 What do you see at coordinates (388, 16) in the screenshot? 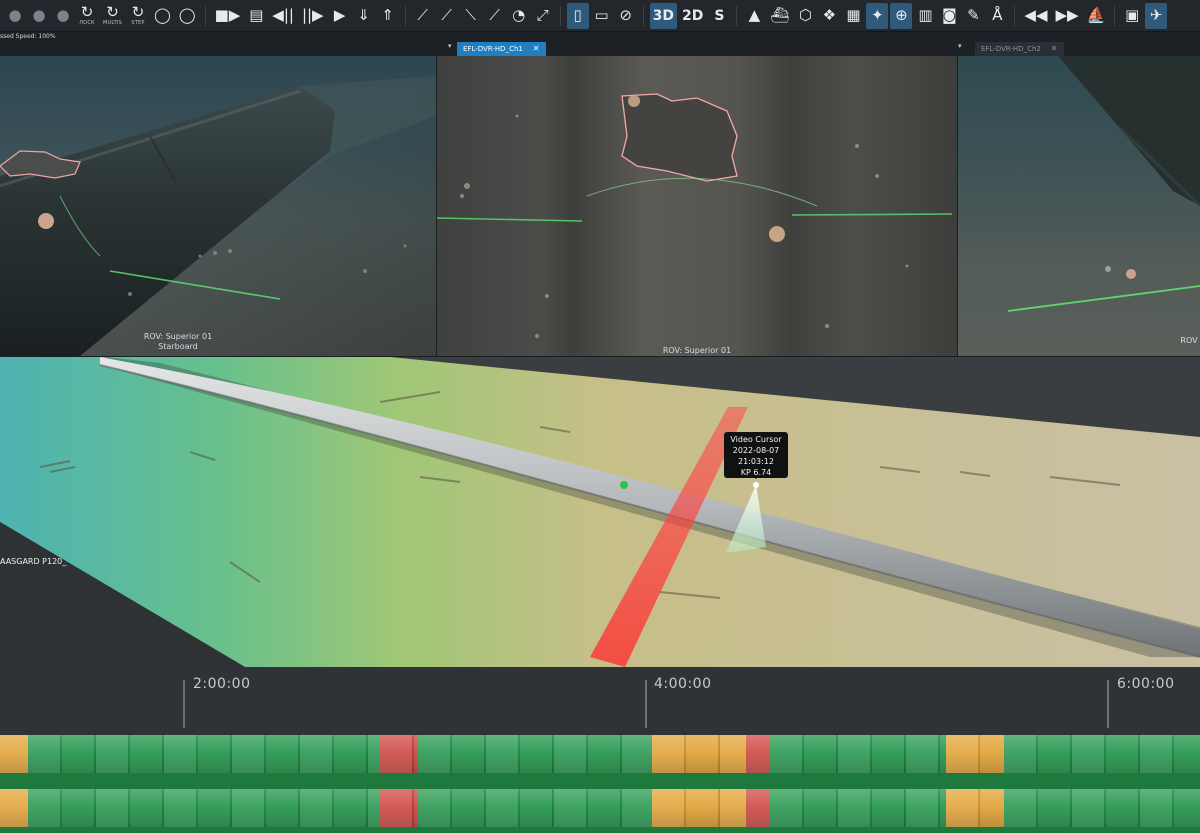
I see `upload-icon: ⇑` at bounding box center [388, 16].